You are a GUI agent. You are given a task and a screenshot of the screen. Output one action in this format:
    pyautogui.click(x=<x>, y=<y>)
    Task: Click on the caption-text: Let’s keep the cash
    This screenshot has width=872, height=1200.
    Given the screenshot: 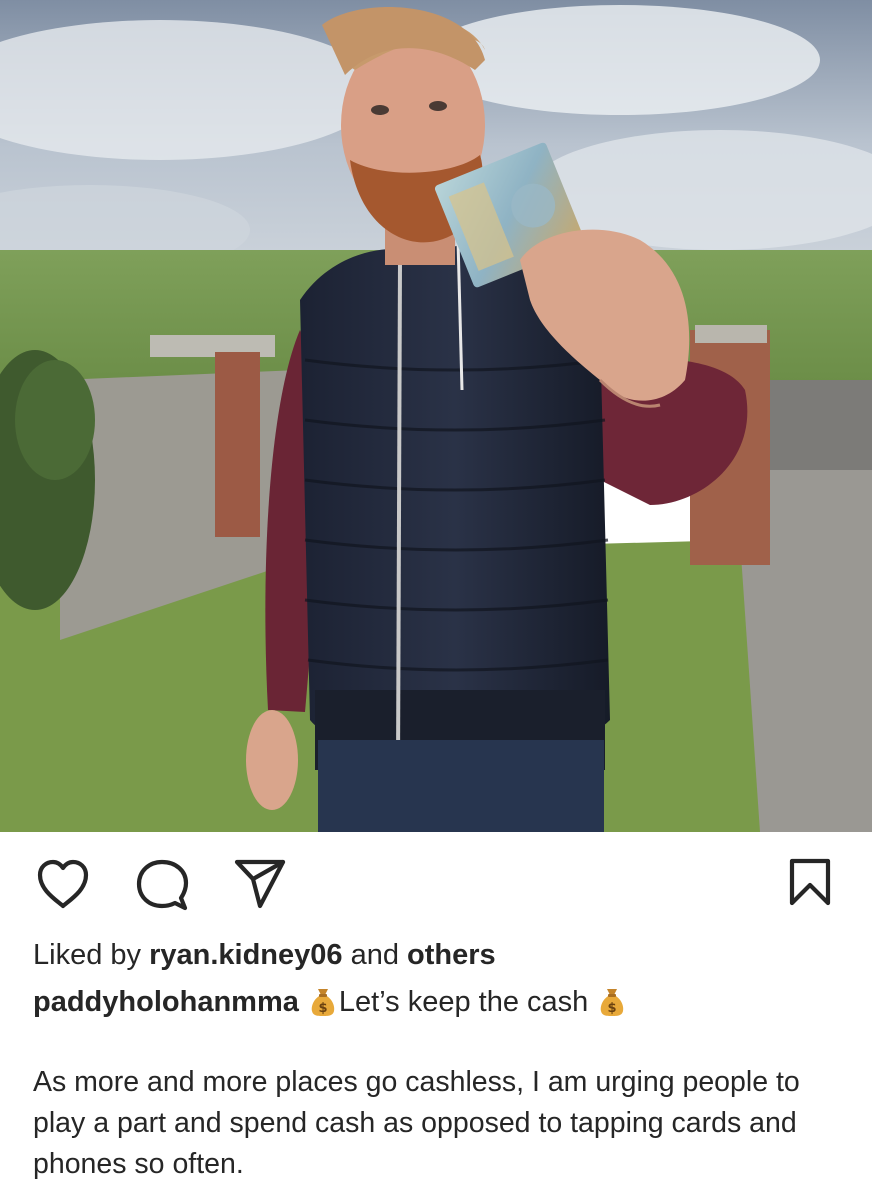 What is the action you would take?
    pyautogui.click(x=463, y=1002)
    